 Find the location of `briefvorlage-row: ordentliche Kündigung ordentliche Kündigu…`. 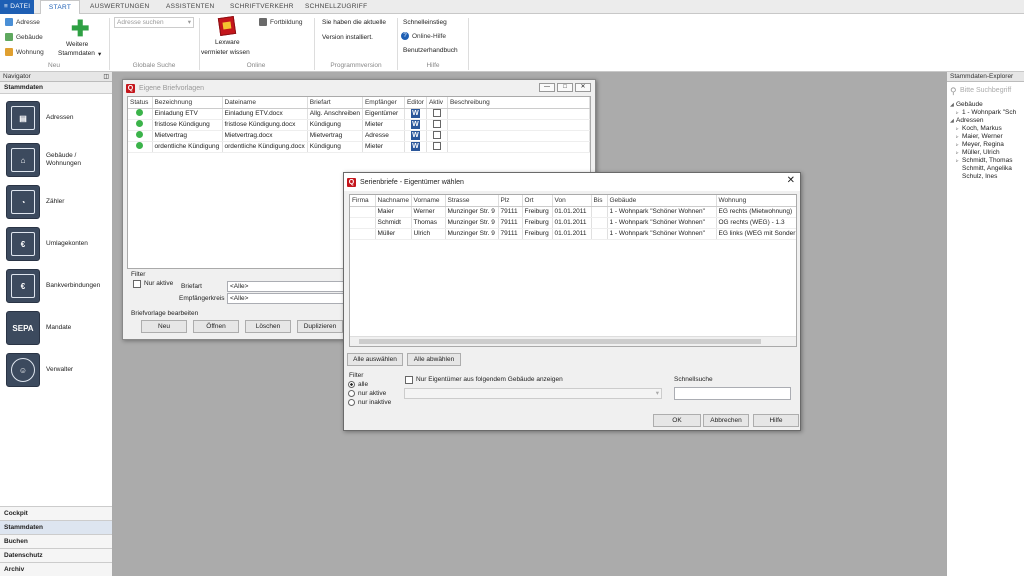

briefvorlage-row: ordentliche Kündigung ordentliche Kündigu… is located at coordinates (359, 147).